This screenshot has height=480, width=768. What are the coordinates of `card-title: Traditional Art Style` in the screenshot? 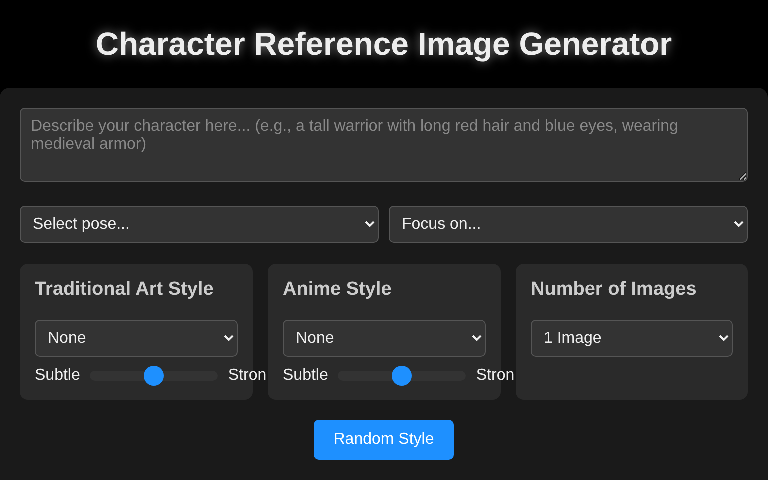 It's located at (125, 290).